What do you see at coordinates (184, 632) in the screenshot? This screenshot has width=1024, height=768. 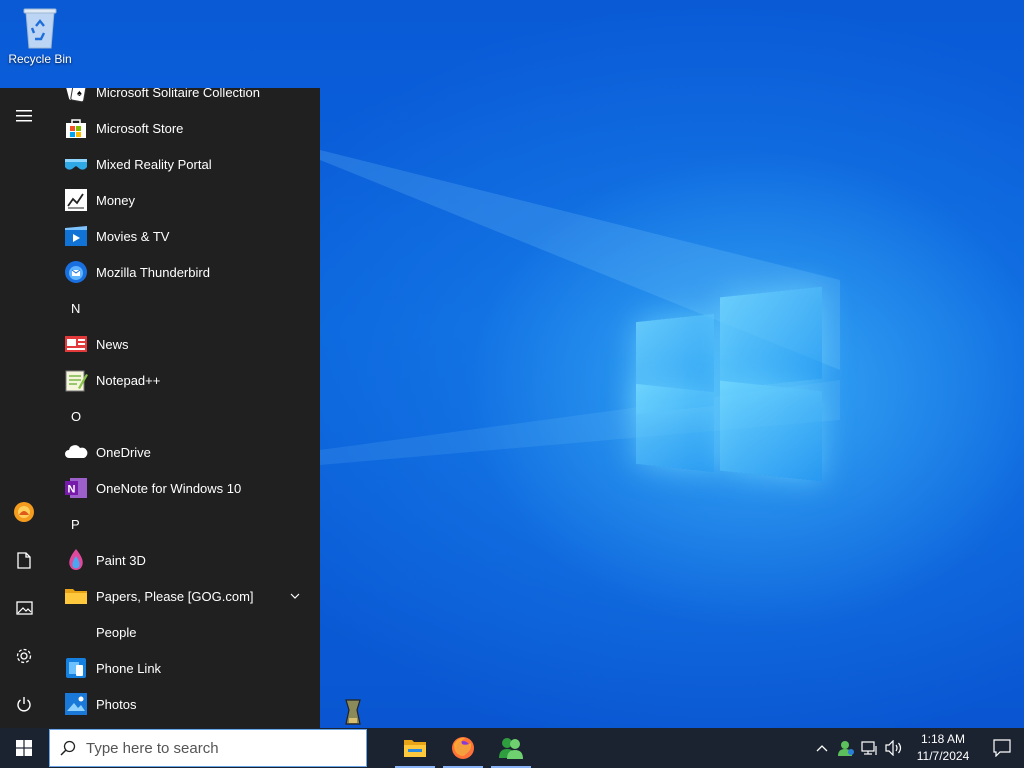 I see `app-people: People` at bounding box center [184, 632].